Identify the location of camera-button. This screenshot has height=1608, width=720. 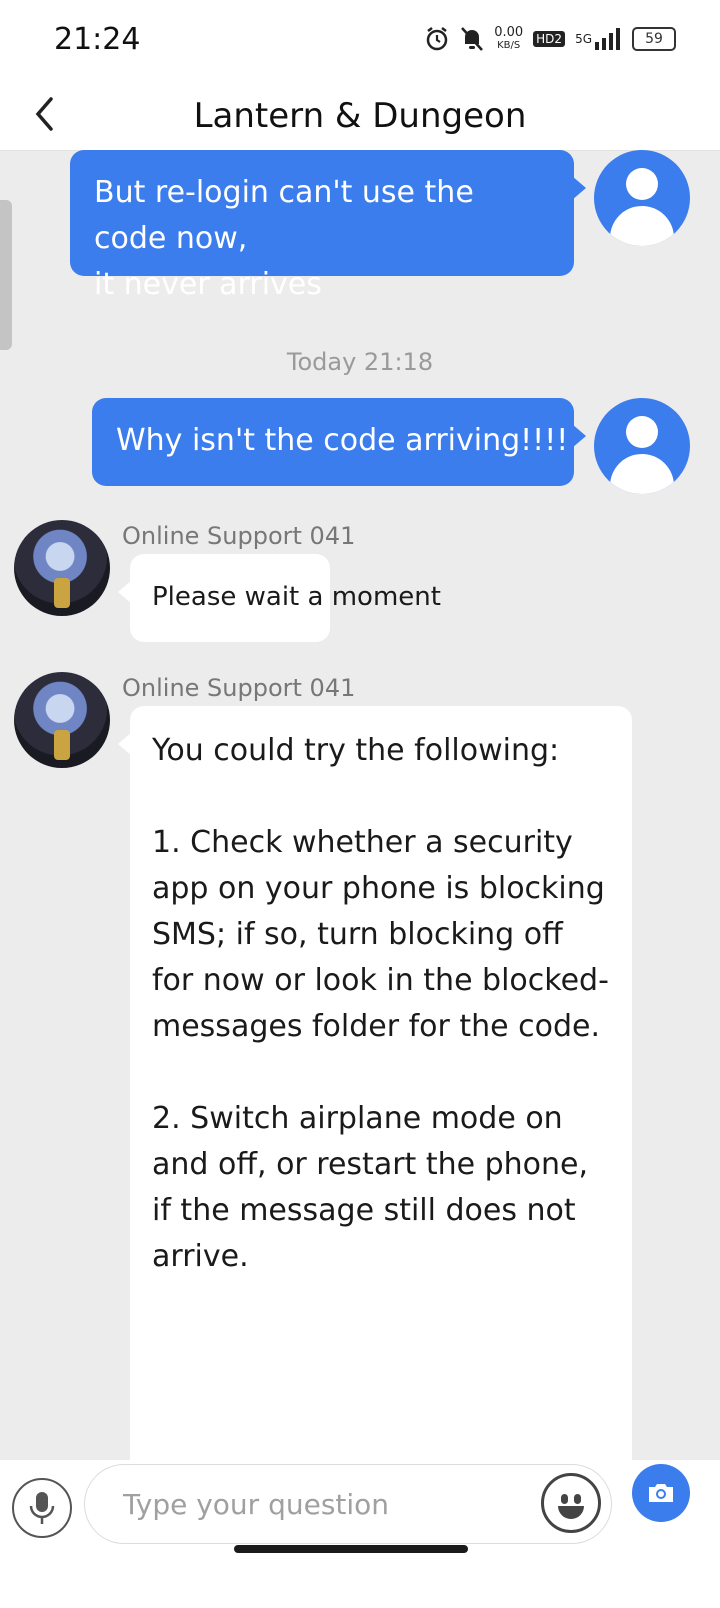
(661, 1493).